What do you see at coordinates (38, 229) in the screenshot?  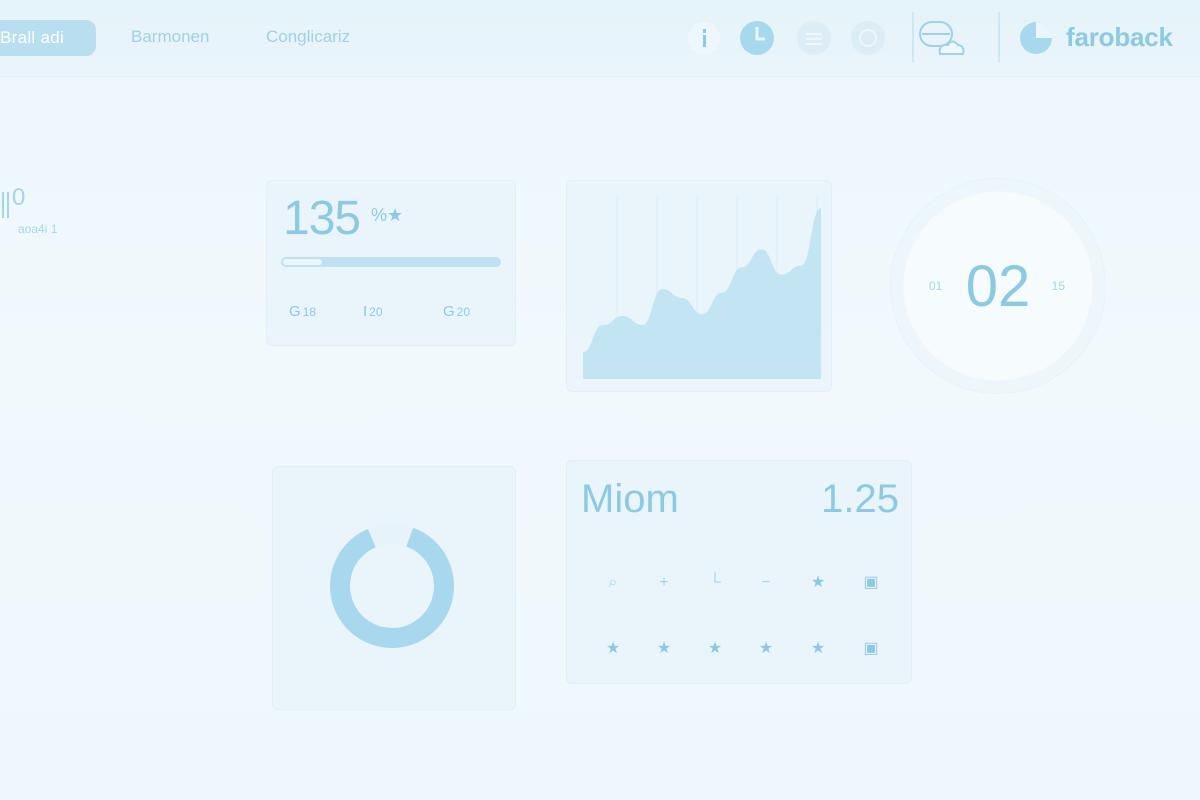 I see `side-stat-subtext: aoa4i 1` at bounding box center [38, 229].